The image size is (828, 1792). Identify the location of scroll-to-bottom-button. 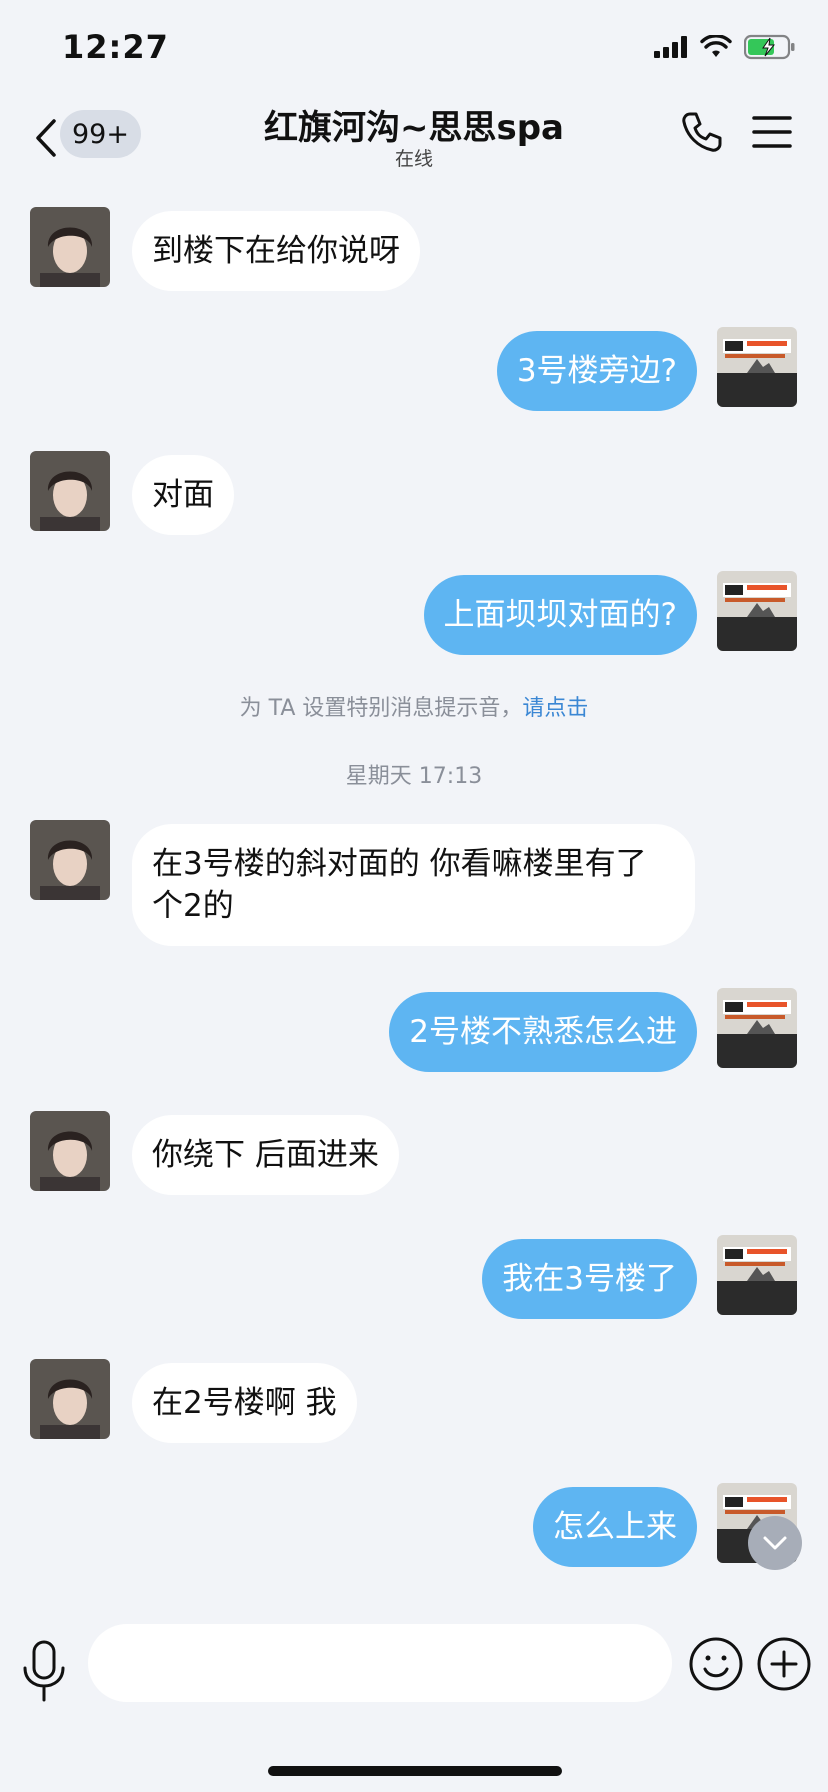
(775, 1543).